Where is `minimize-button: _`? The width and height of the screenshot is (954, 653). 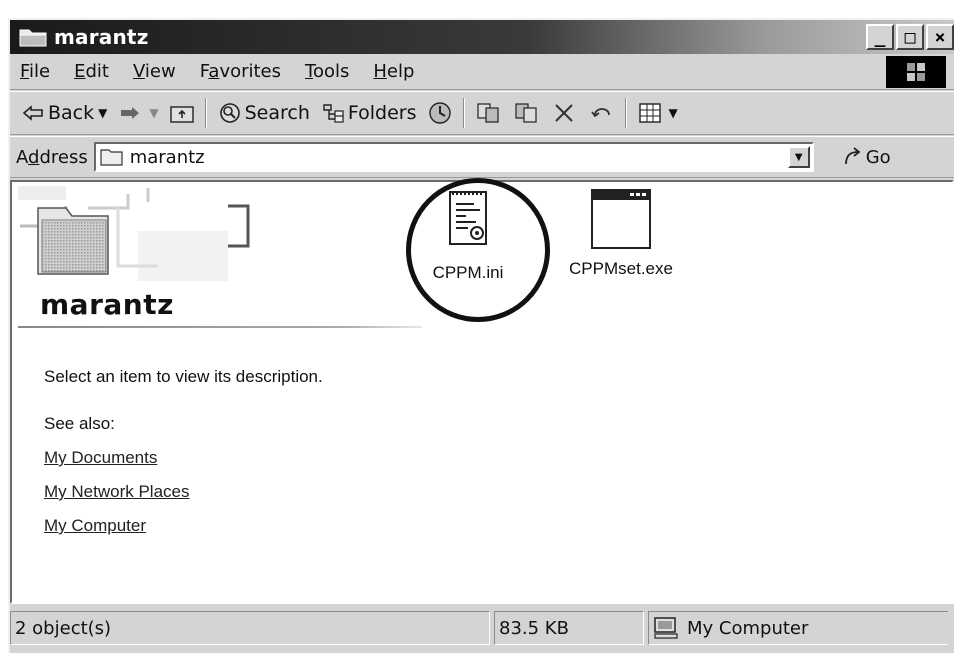 minimize-button: _ is located at coordinates (880, 37).